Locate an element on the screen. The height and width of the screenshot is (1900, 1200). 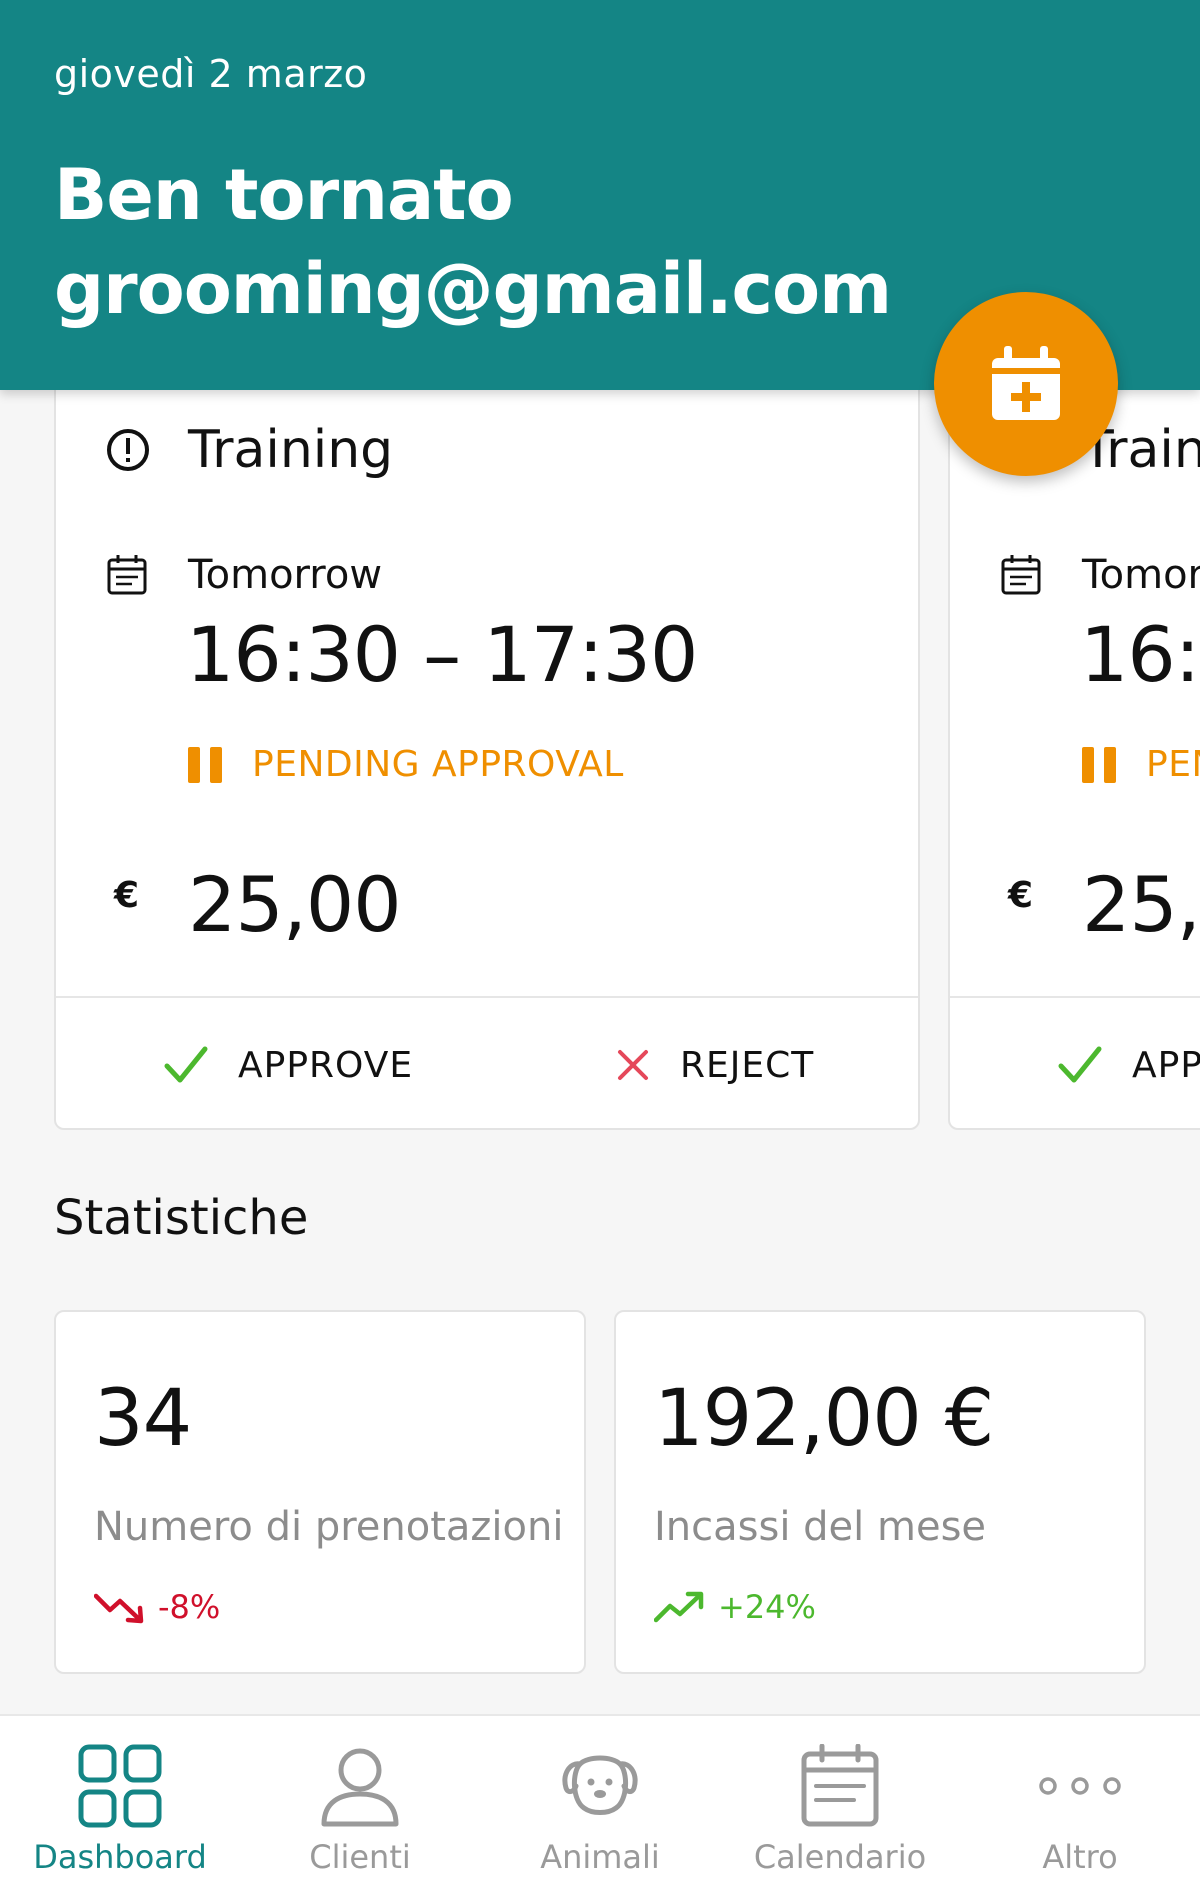
greeting-line: Ben tornato is located at coordinates (284, 195).